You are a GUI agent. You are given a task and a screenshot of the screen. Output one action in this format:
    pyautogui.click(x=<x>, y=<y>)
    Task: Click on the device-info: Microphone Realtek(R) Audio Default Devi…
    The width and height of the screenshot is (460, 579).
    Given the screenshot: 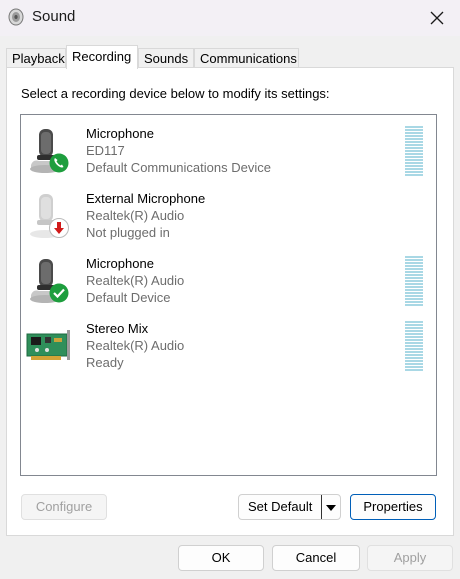 What is the action you would take?
    pyautogui.click(x=135, y=280)
    